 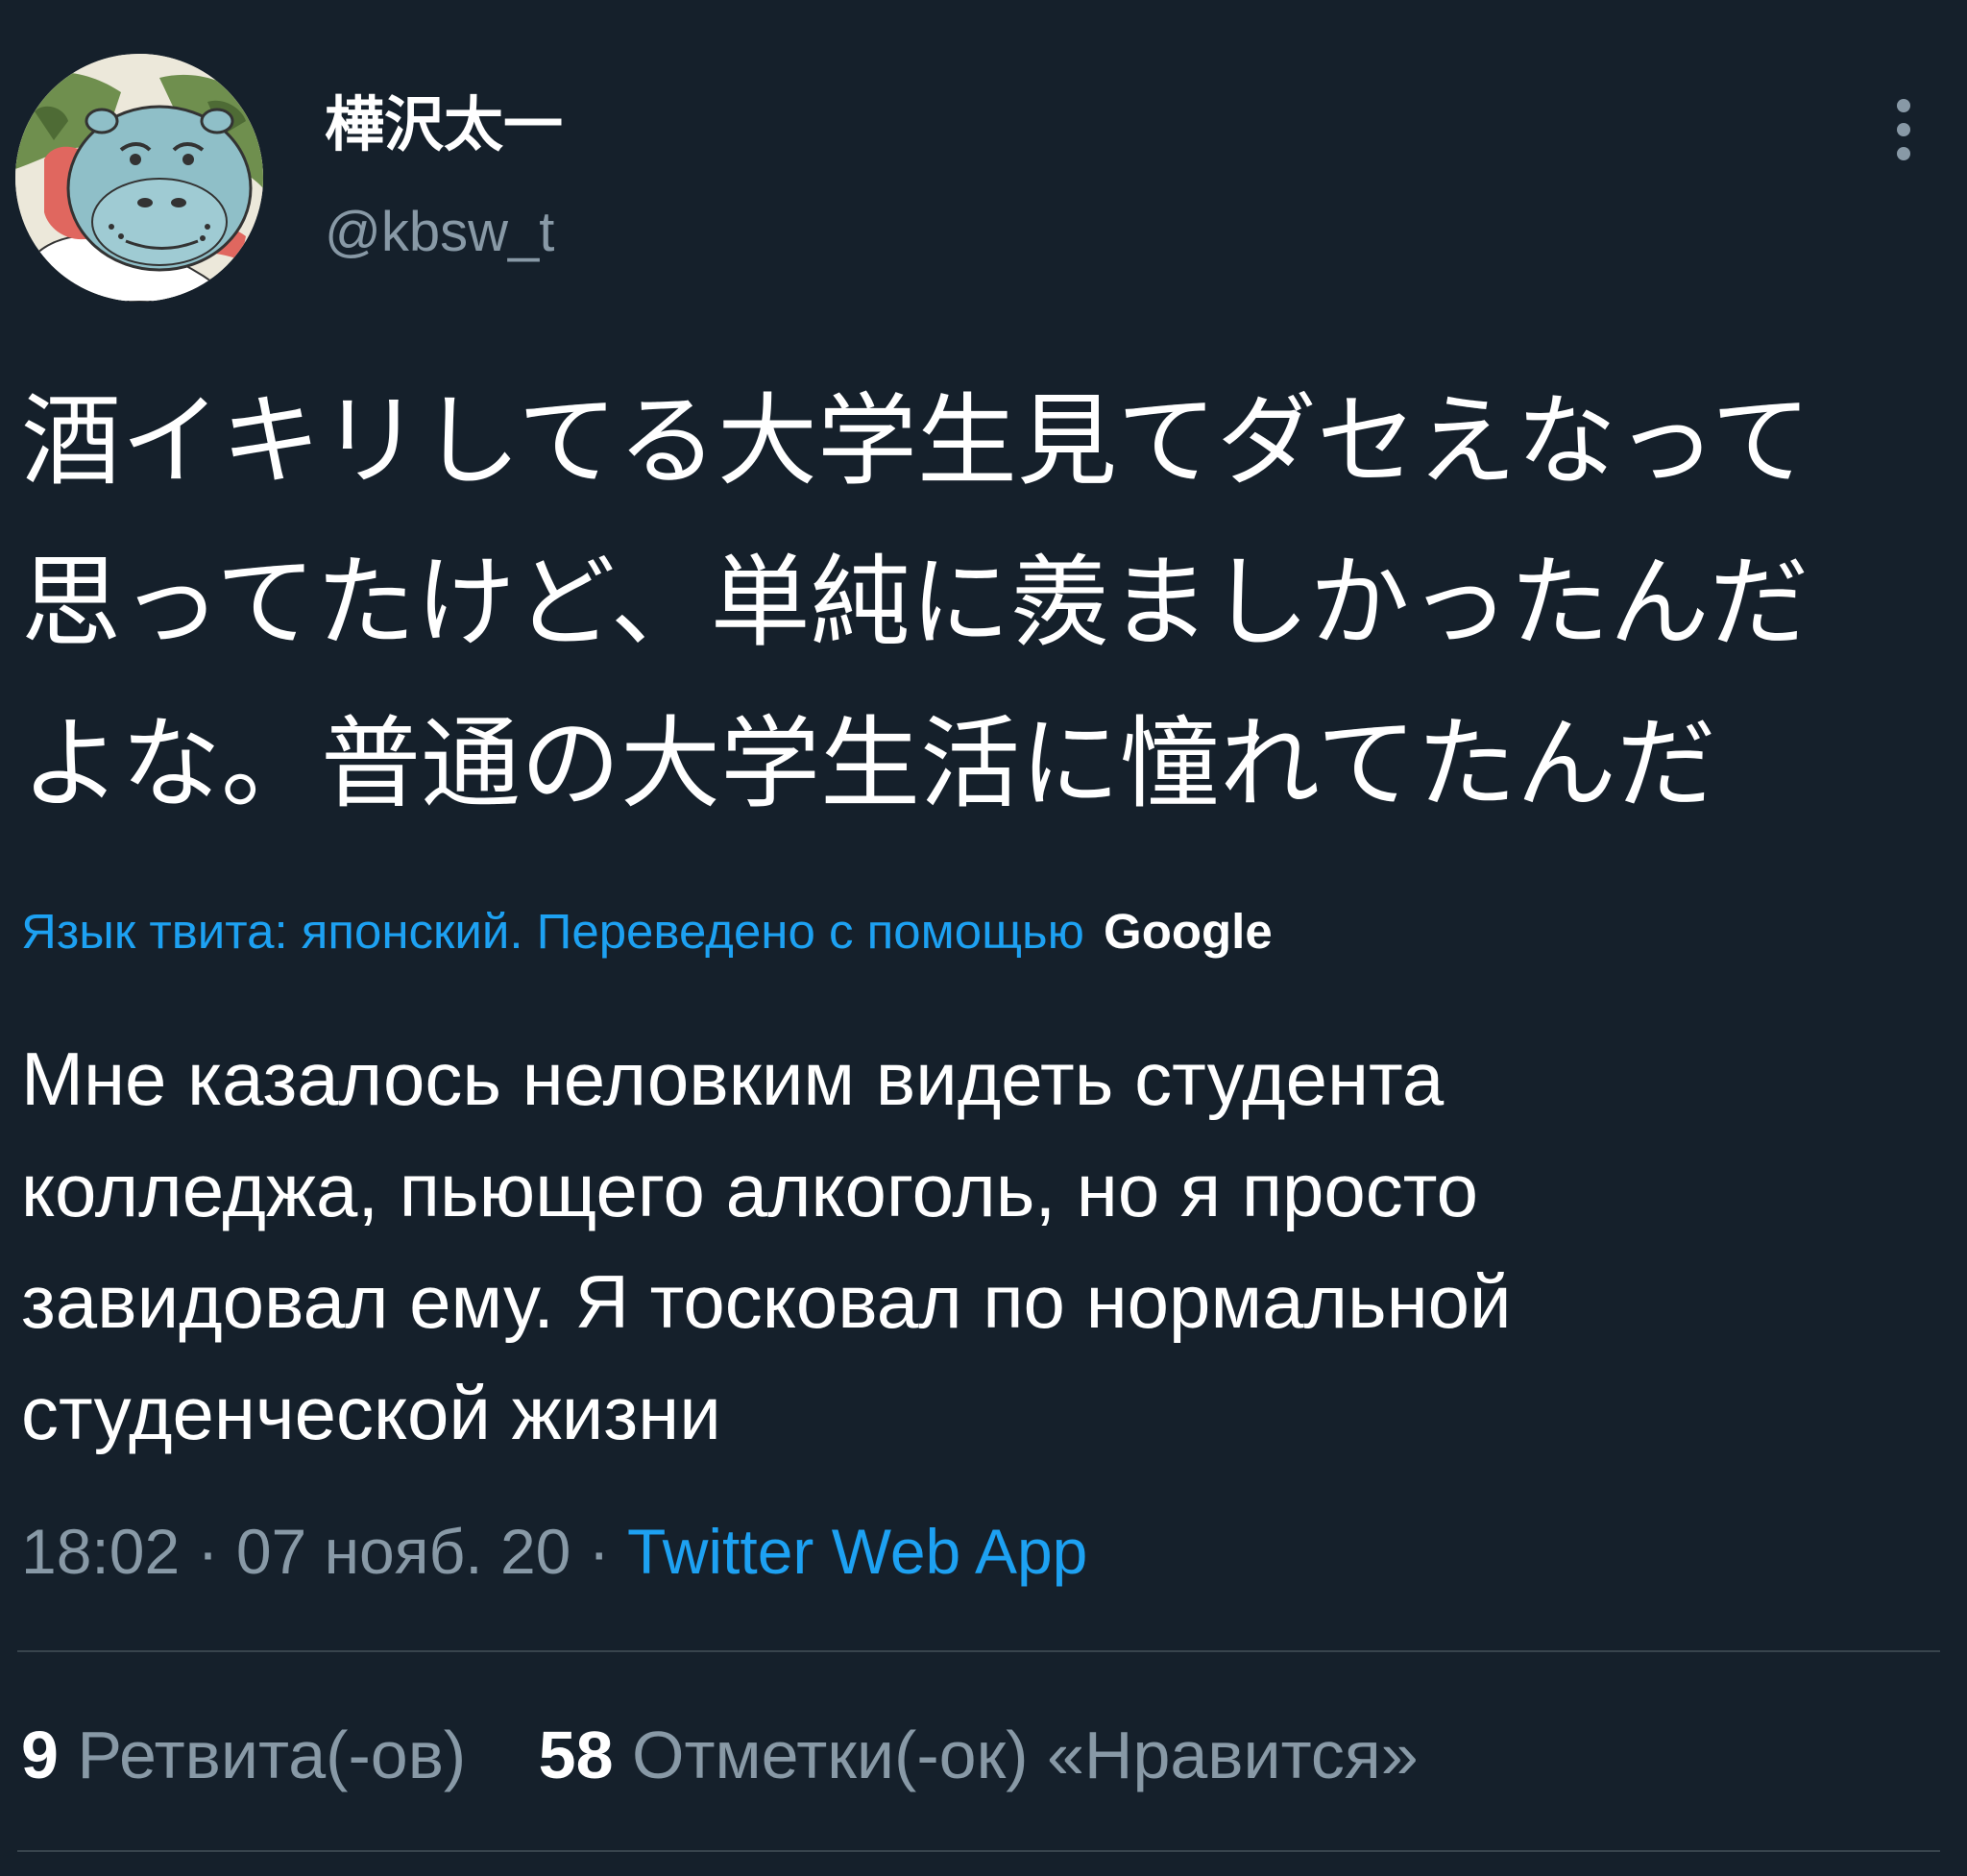 What do you see at coordinates (857, 1551) in the screenshot?
I see `tweet-source-link: Twitter Web App` at bounding box center [857, 1551].